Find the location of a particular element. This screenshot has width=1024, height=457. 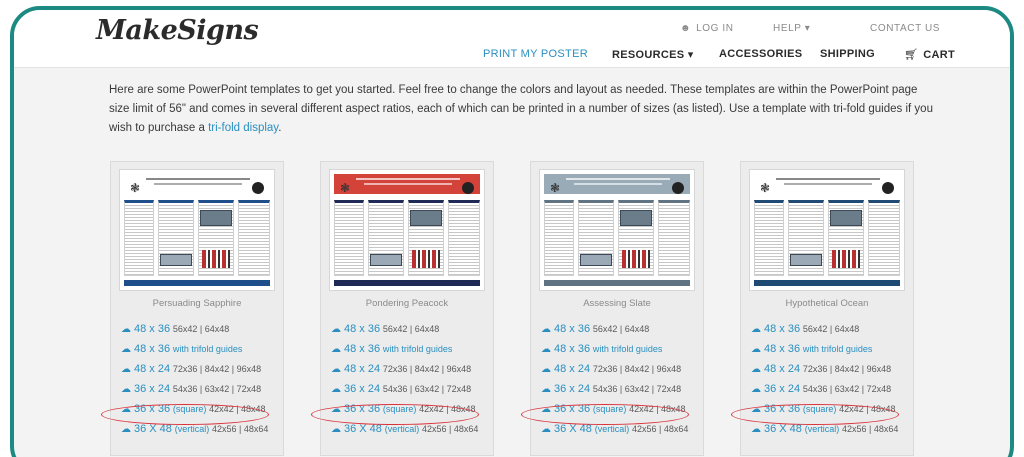

print-my-poster-link: PRINT MY POSTER is located at coordinates (535, 54).